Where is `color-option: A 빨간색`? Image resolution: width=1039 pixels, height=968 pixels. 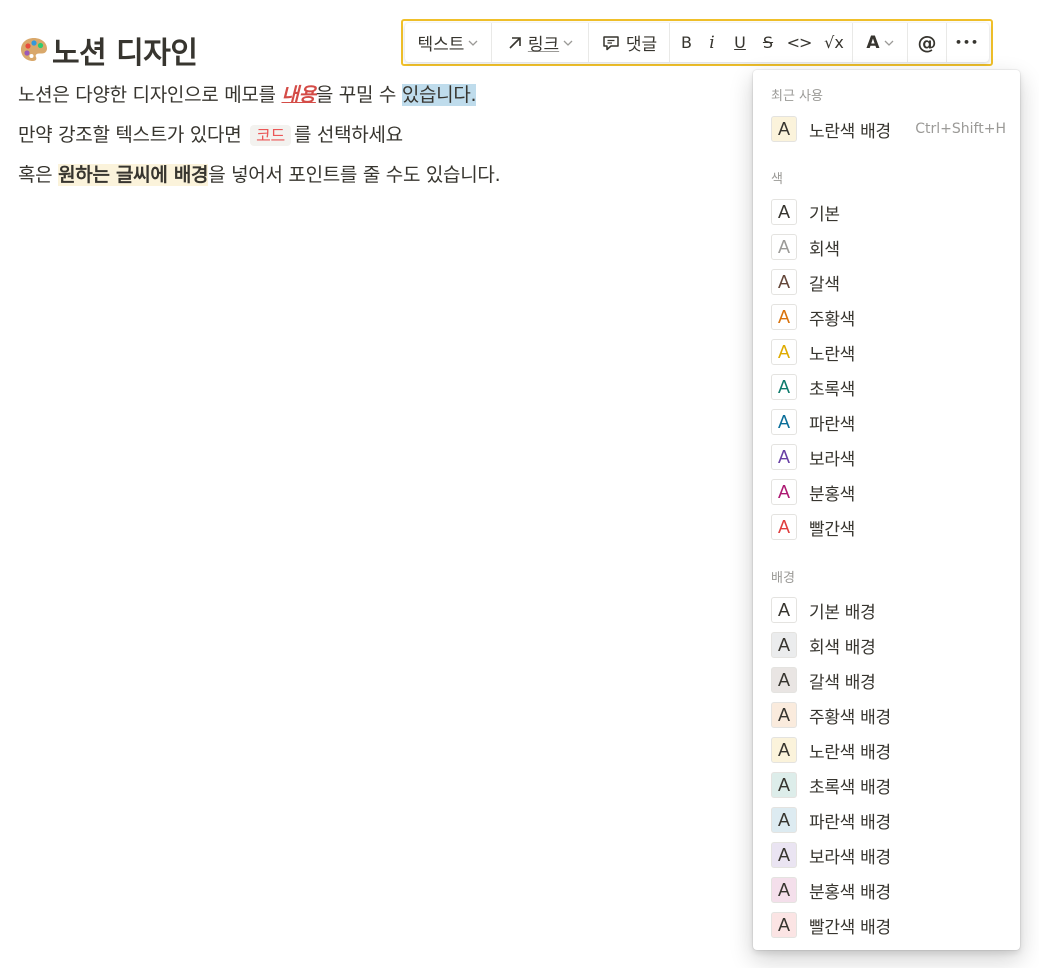 color-option: A 빨간색 is located at coordinates (888, 527).